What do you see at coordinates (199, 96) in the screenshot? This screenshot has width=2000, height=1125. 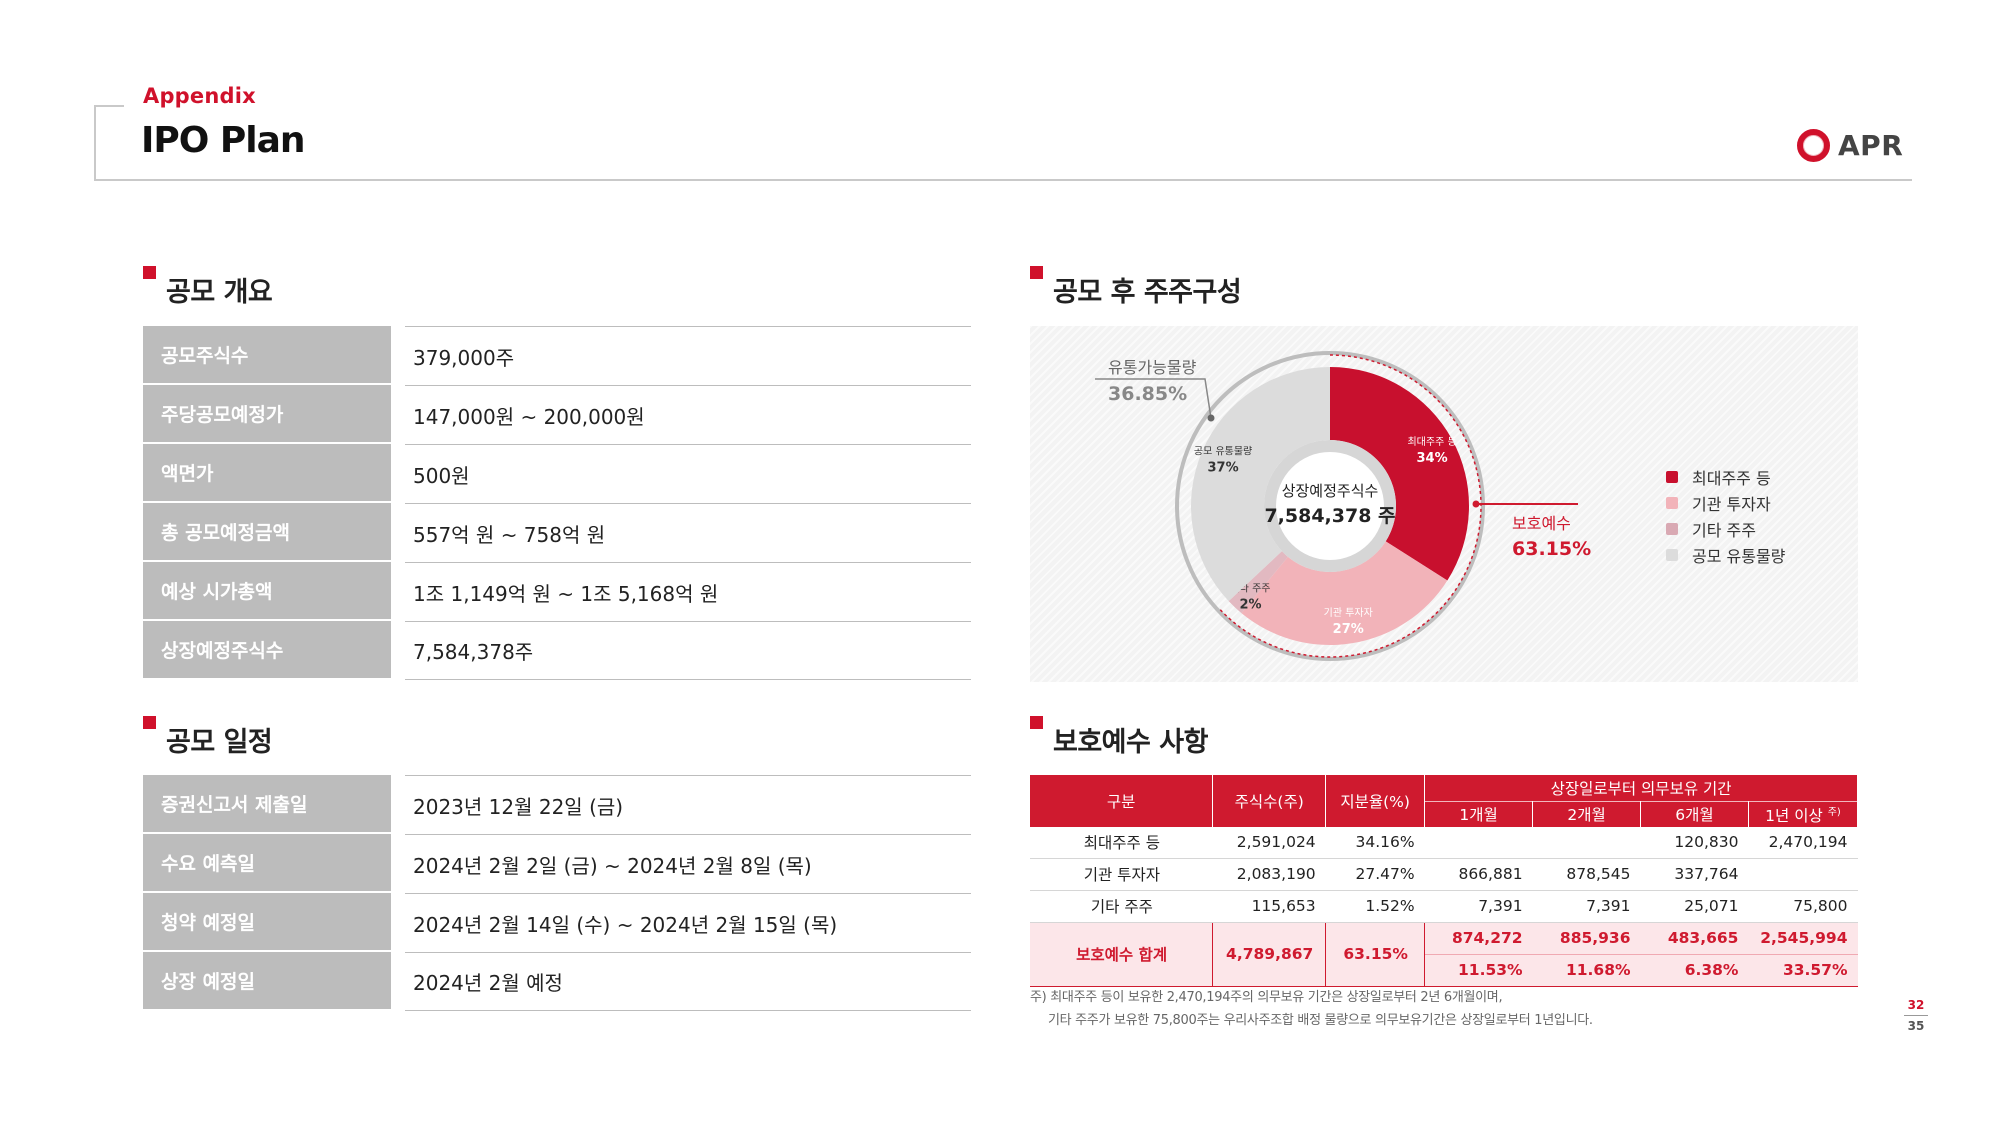 I see `section-label: Appendix` at bounding box center [199, 96].